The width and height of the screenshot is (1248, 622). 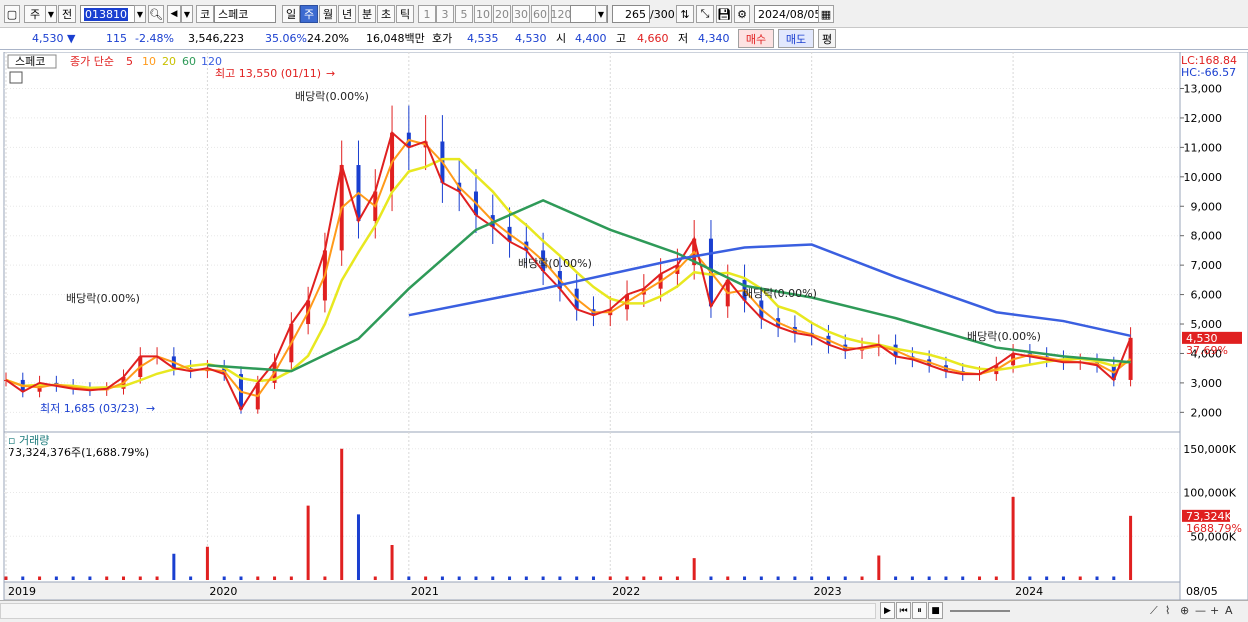 I want to click on dividend-annotation-0: 배당락(0.00%), so click(x=103, y=298).